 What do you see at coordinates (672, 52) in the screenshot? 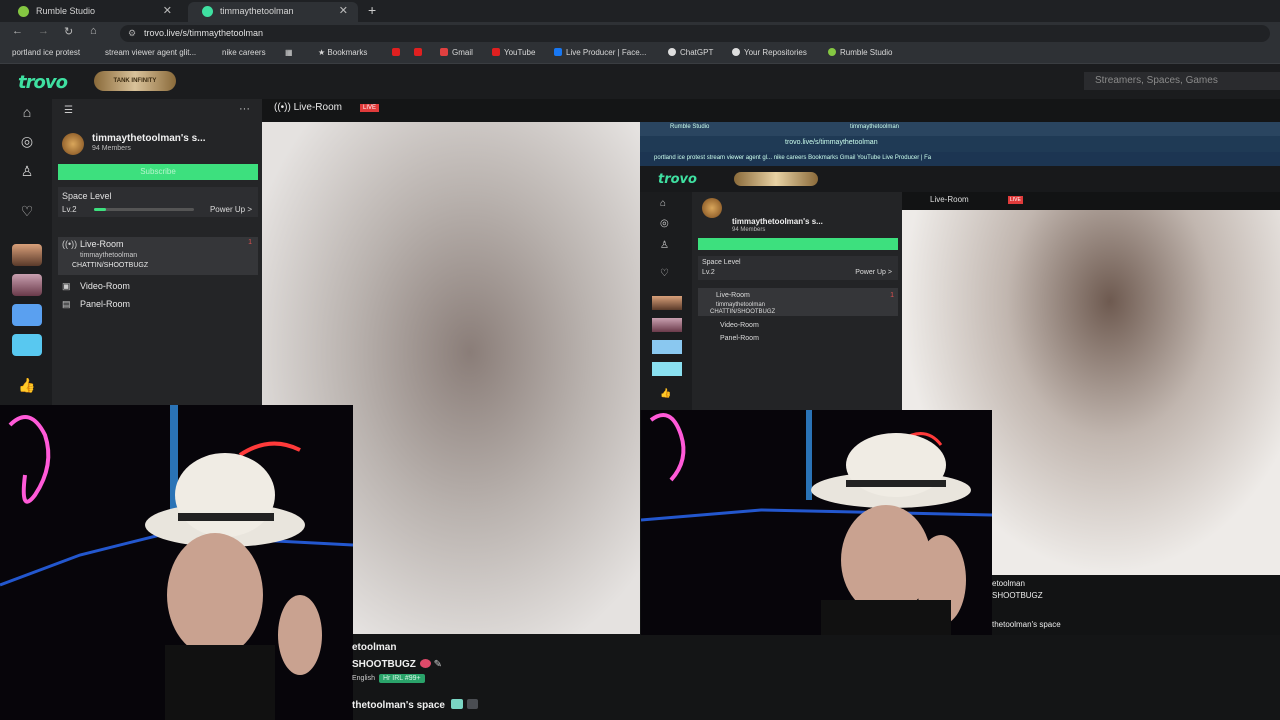
I see `chatgpt-icon` at bounding box center [672, 52].